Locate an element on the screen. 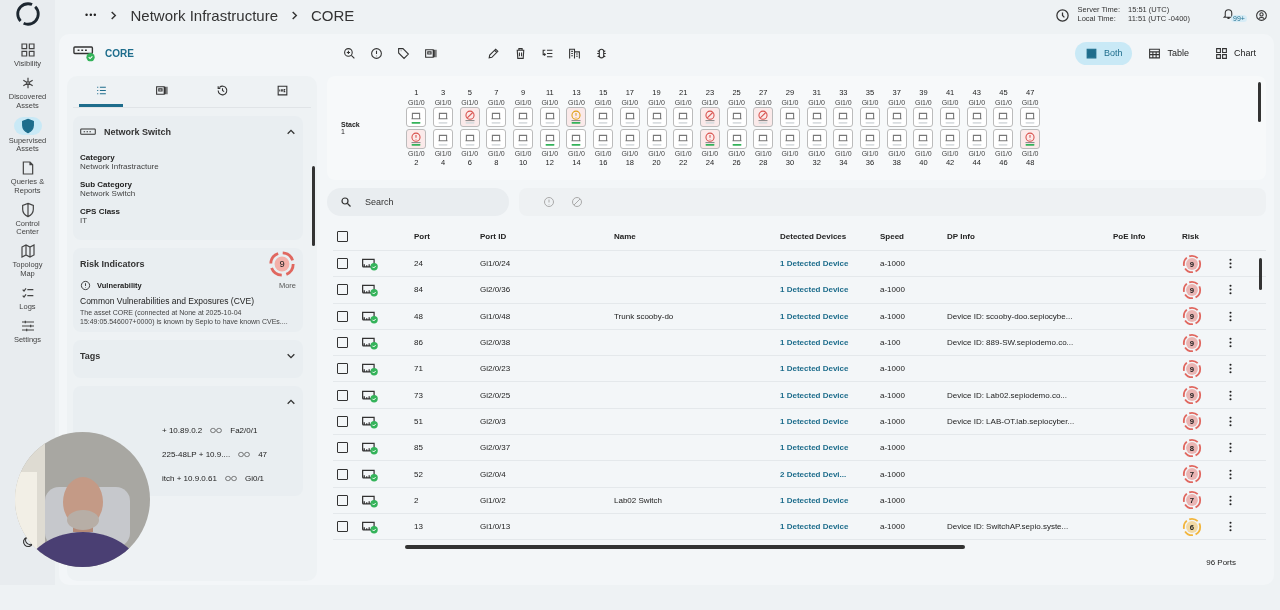  collapse-icon is located at coordinates (291, 132).